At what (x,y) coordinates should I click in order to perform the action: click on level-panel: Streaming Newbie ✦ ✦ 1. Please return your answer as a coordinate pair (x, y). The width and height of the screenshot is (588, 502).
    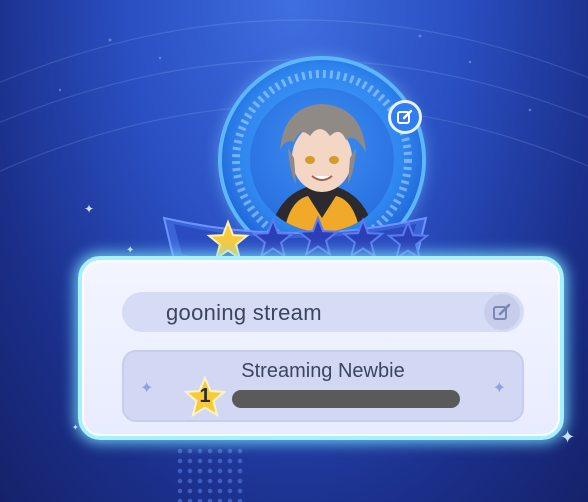
    Looking at the image, I should click on (323, 386).